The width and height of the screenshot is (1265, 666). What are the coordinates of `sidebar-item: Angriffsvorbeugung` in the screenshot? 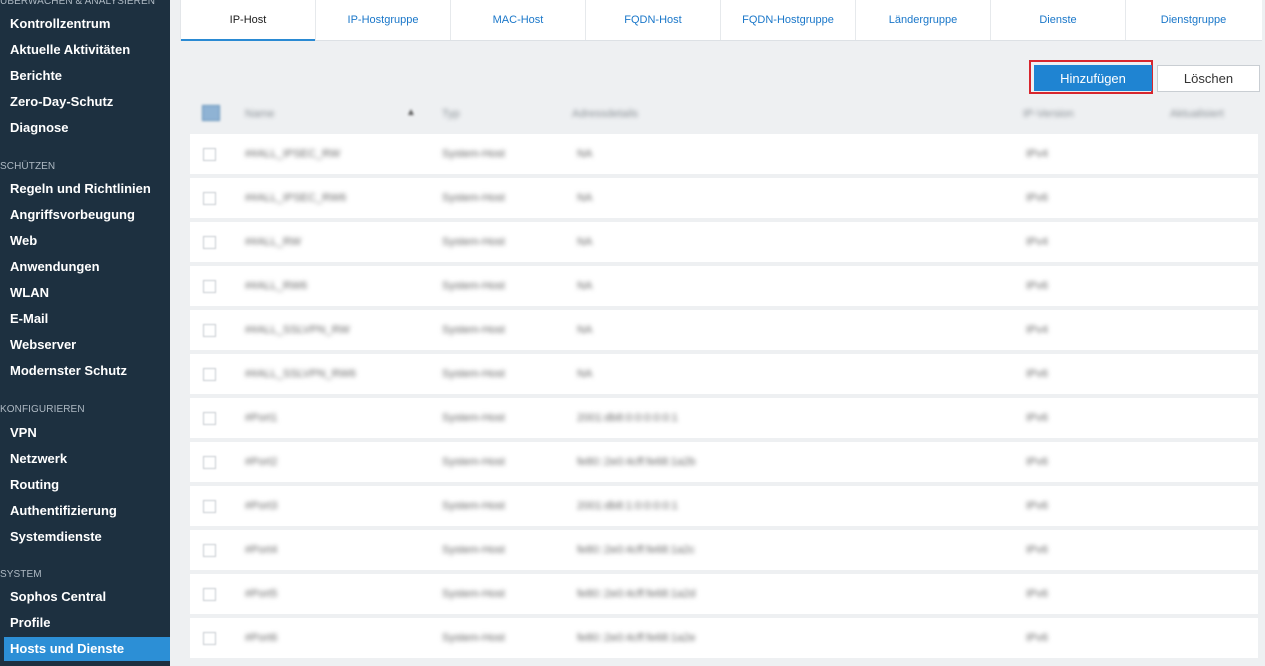 It's located at (85, 215).